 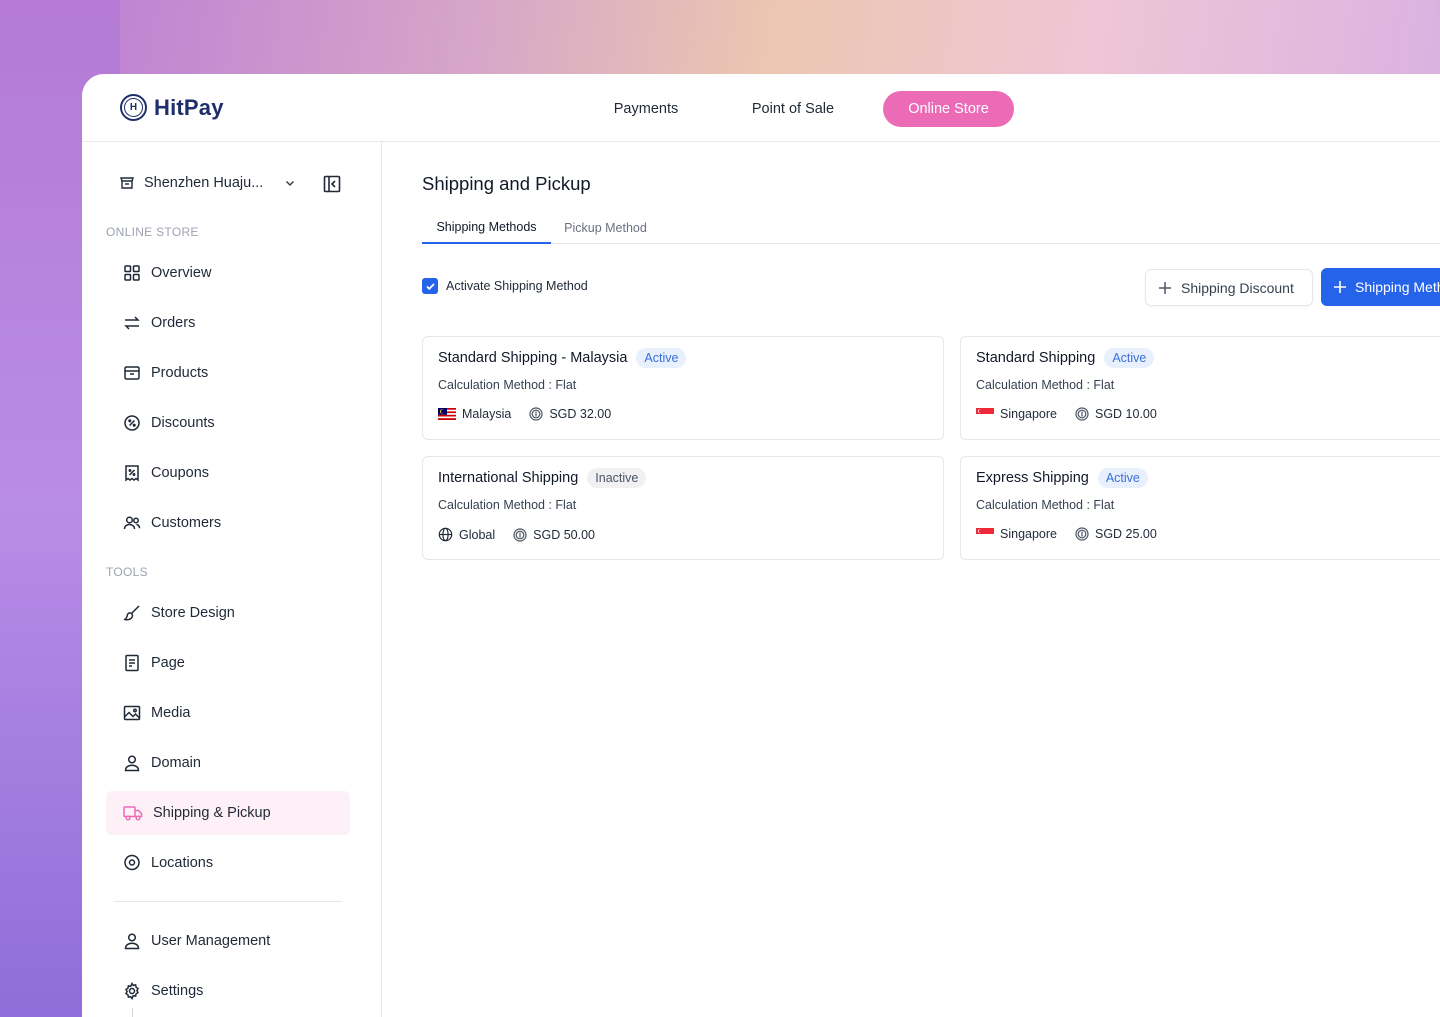 I want to click on nav-point-of-sale: Point of Sale, so click(x=793, y=109).